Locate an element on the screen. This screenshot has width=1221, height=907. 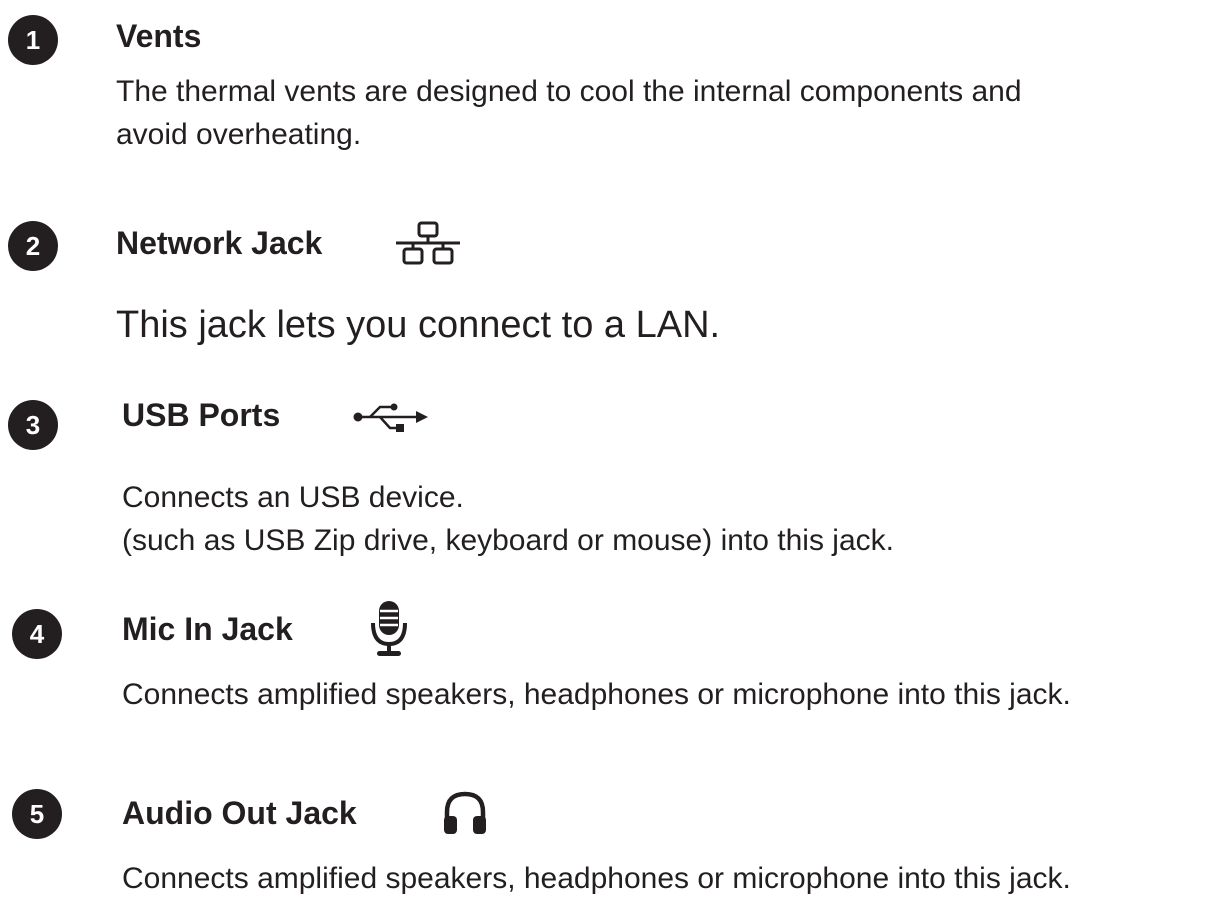
section-2-line-1: This jack lets you connect to a LAN. is located at coordinates (418, 325).